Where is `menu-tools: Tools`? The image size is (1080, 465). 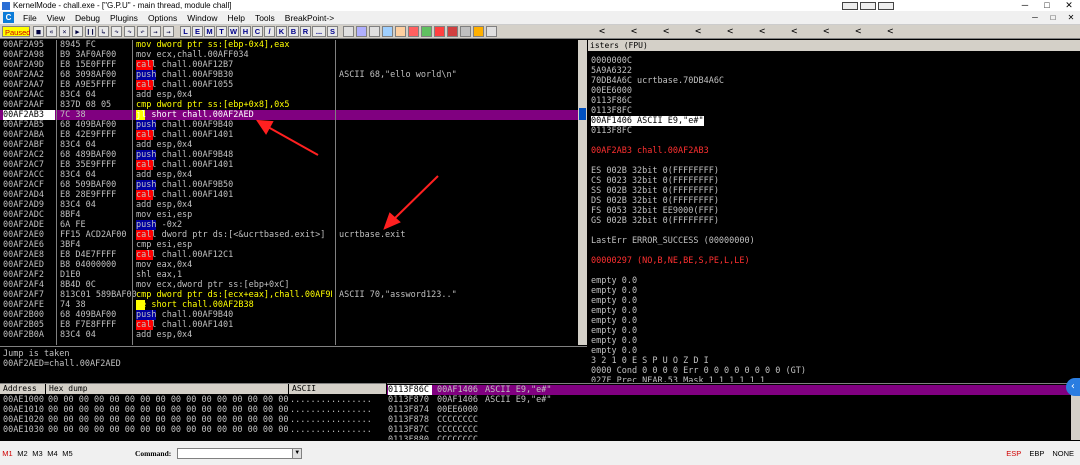
menu-tools: Tools is located at coordinates (265, 18).